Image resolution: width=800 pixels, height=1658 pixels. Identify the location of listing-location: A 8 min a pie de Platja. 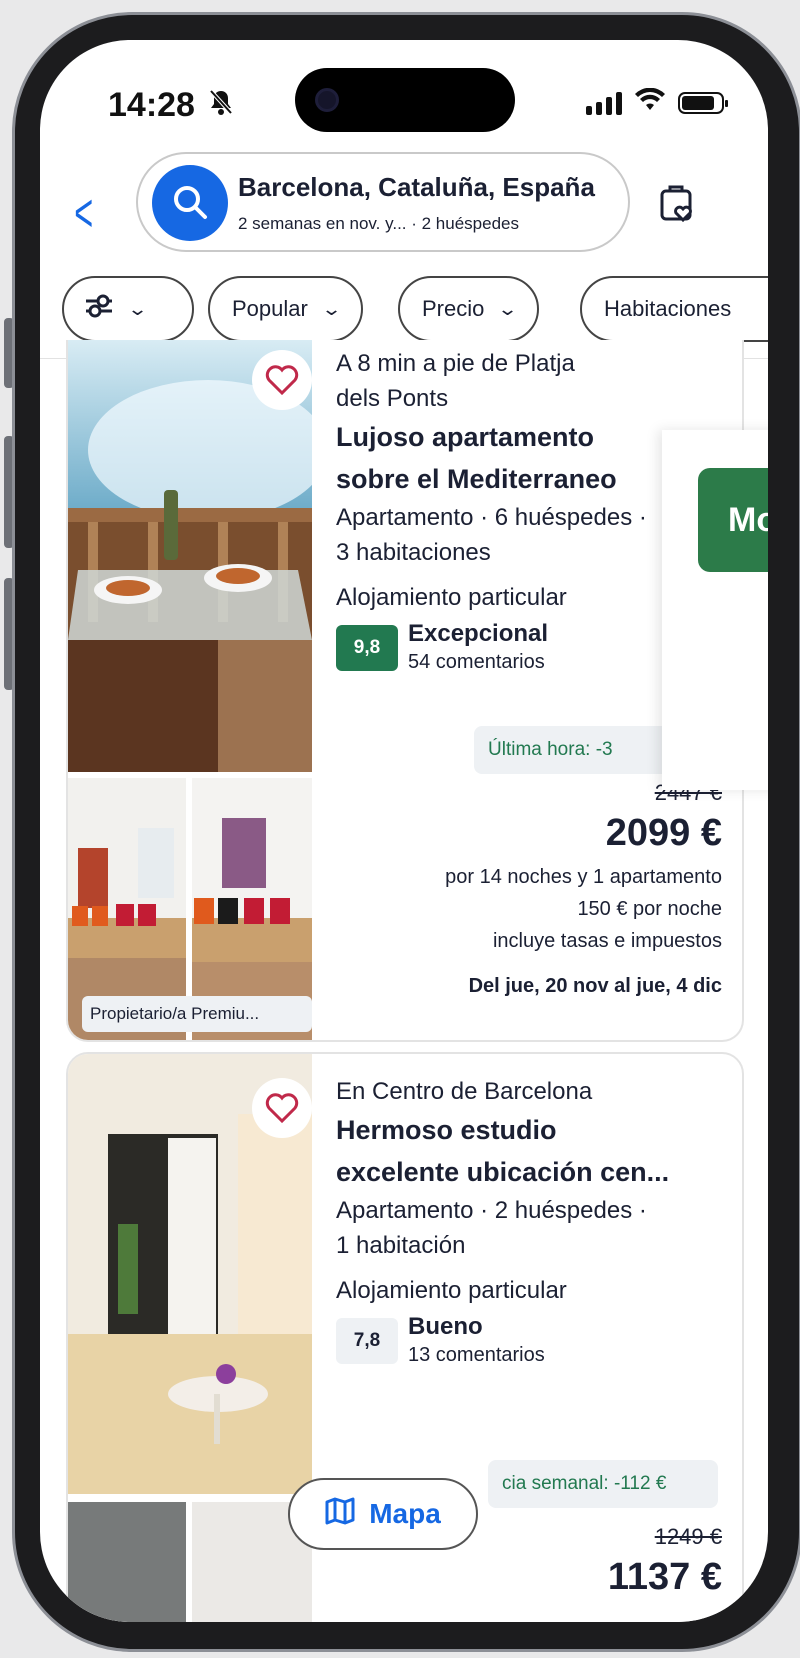
(455, 363).